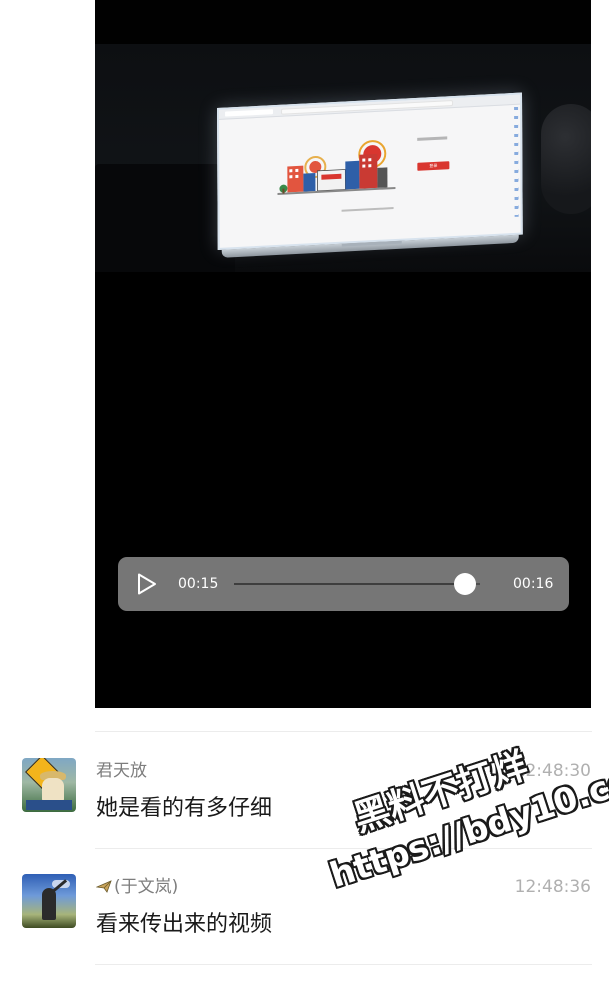  I want to click on browser-side-icons, so click(516, 161).